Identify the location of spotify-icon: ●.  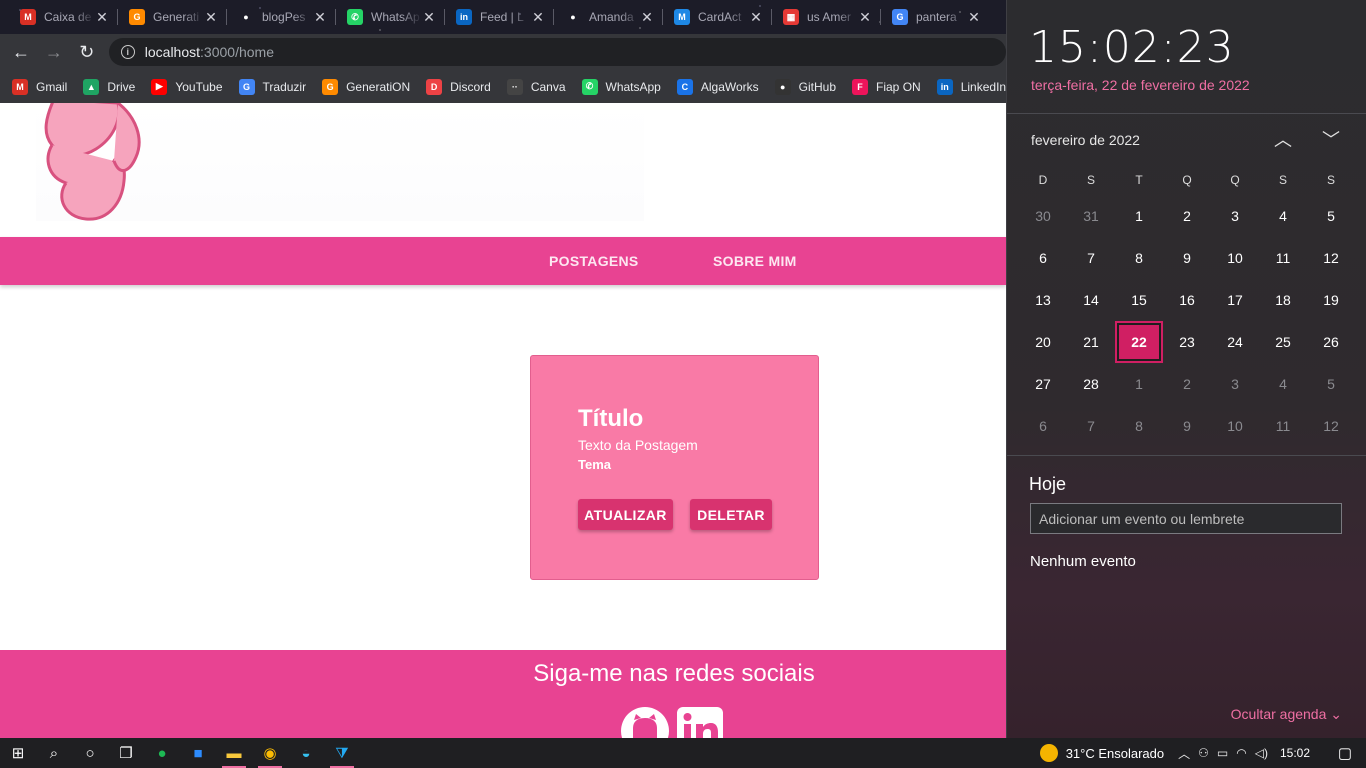
(162, 753).